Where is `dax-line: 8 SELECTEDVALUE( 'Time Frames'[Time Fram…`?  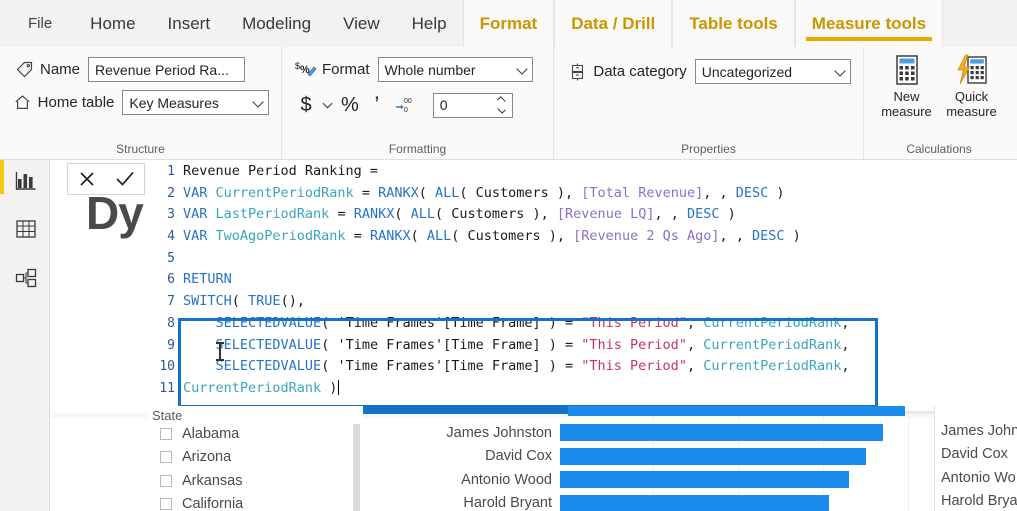 dax-line: 8 SELECTEDVALUE( 'Time Frames'[Time Fram… is located at coordinates (586, 324).